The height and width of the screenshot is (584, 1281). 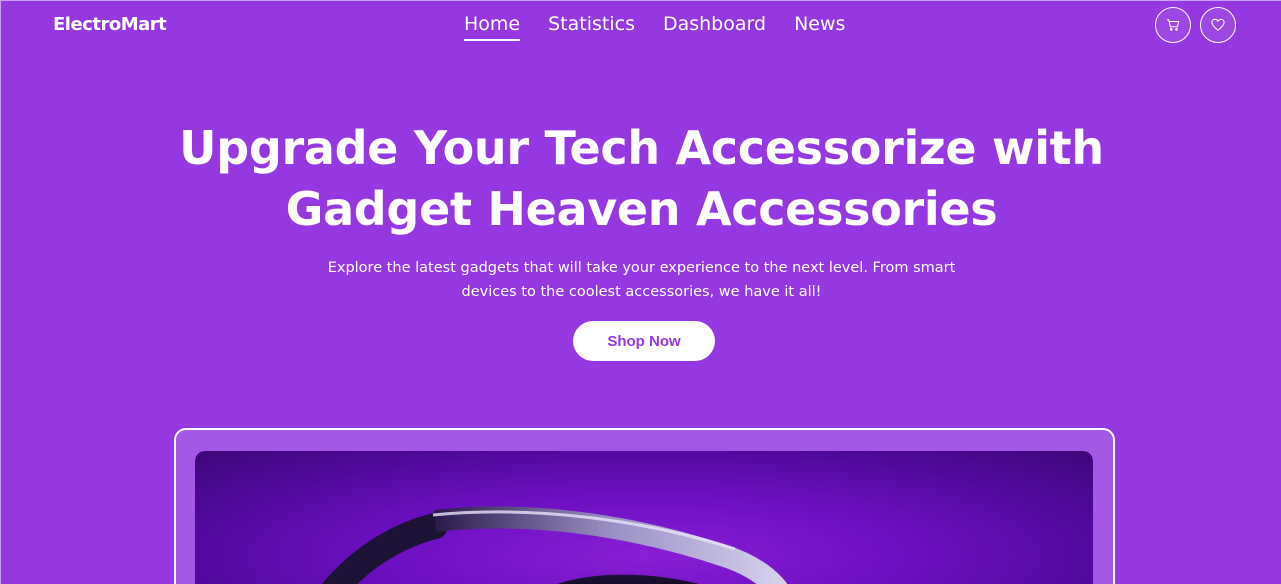 I want to click on heart-icon, so click(x=1218, y=24).